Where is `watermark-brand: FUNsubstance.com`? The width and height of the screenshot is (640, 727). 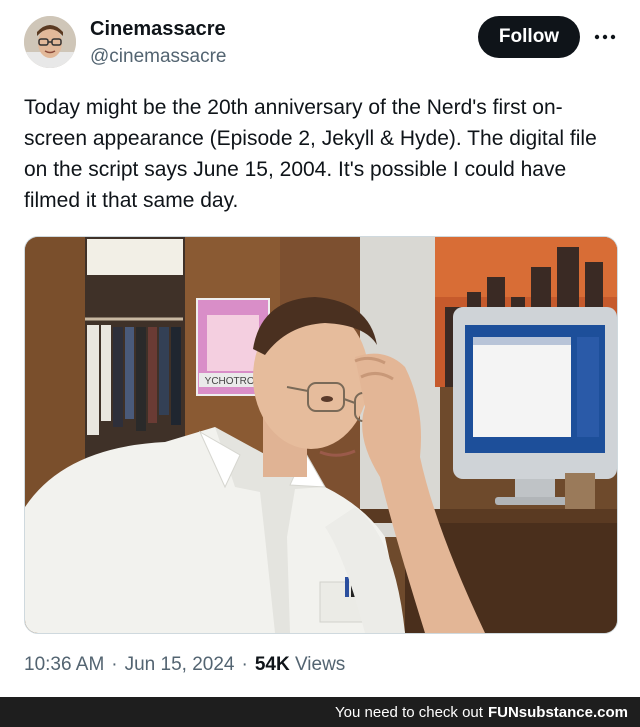 watermark-brand: FUNsubstance.com is located at coordinates (558, 712).